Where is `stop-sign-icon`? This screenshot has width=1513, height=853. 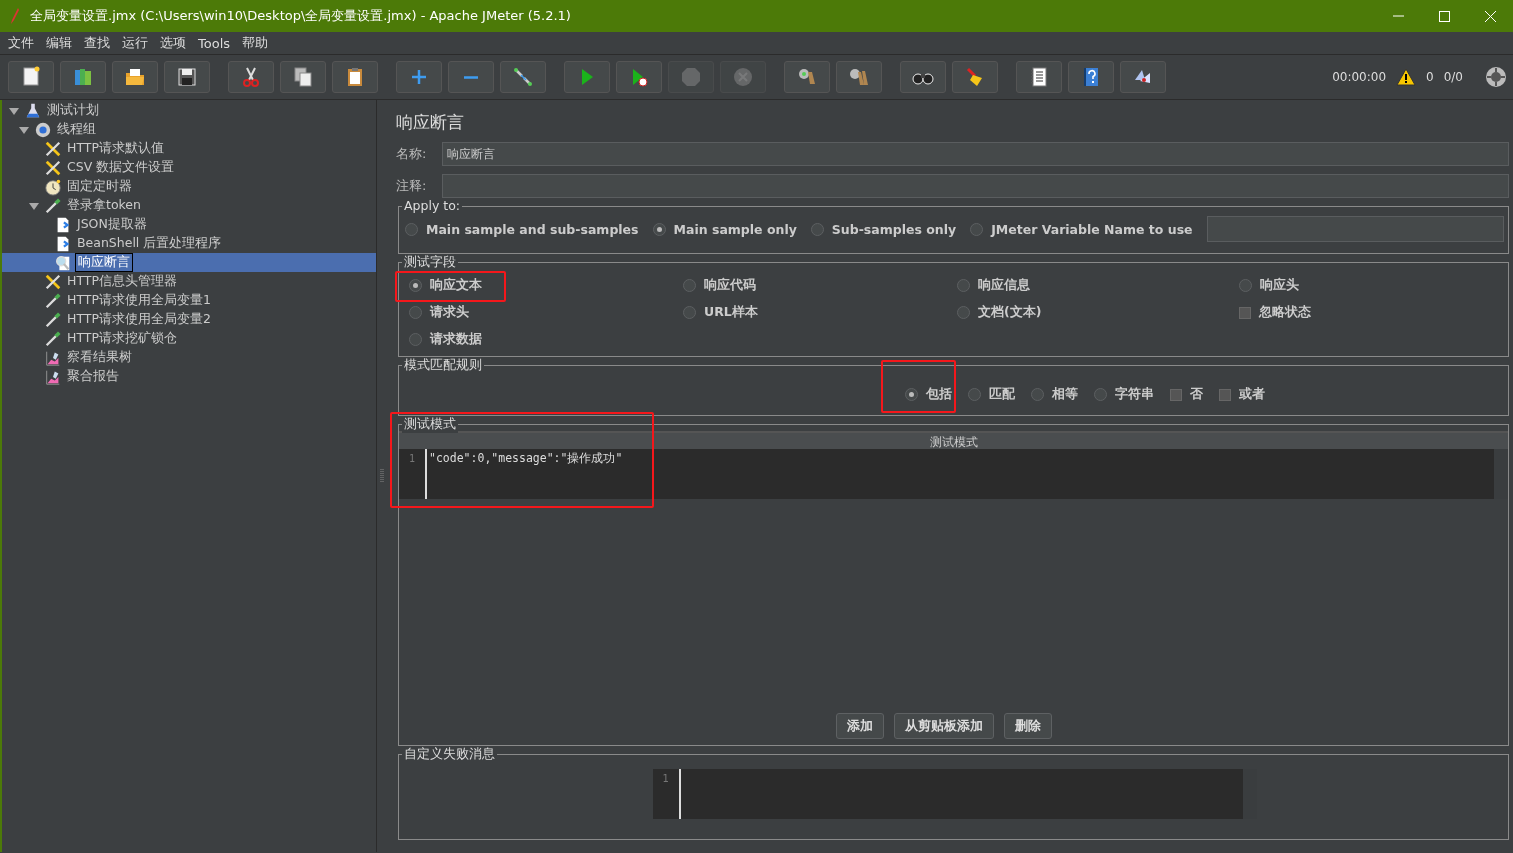
stop-sign-icon is located at coordinates (691, 77).